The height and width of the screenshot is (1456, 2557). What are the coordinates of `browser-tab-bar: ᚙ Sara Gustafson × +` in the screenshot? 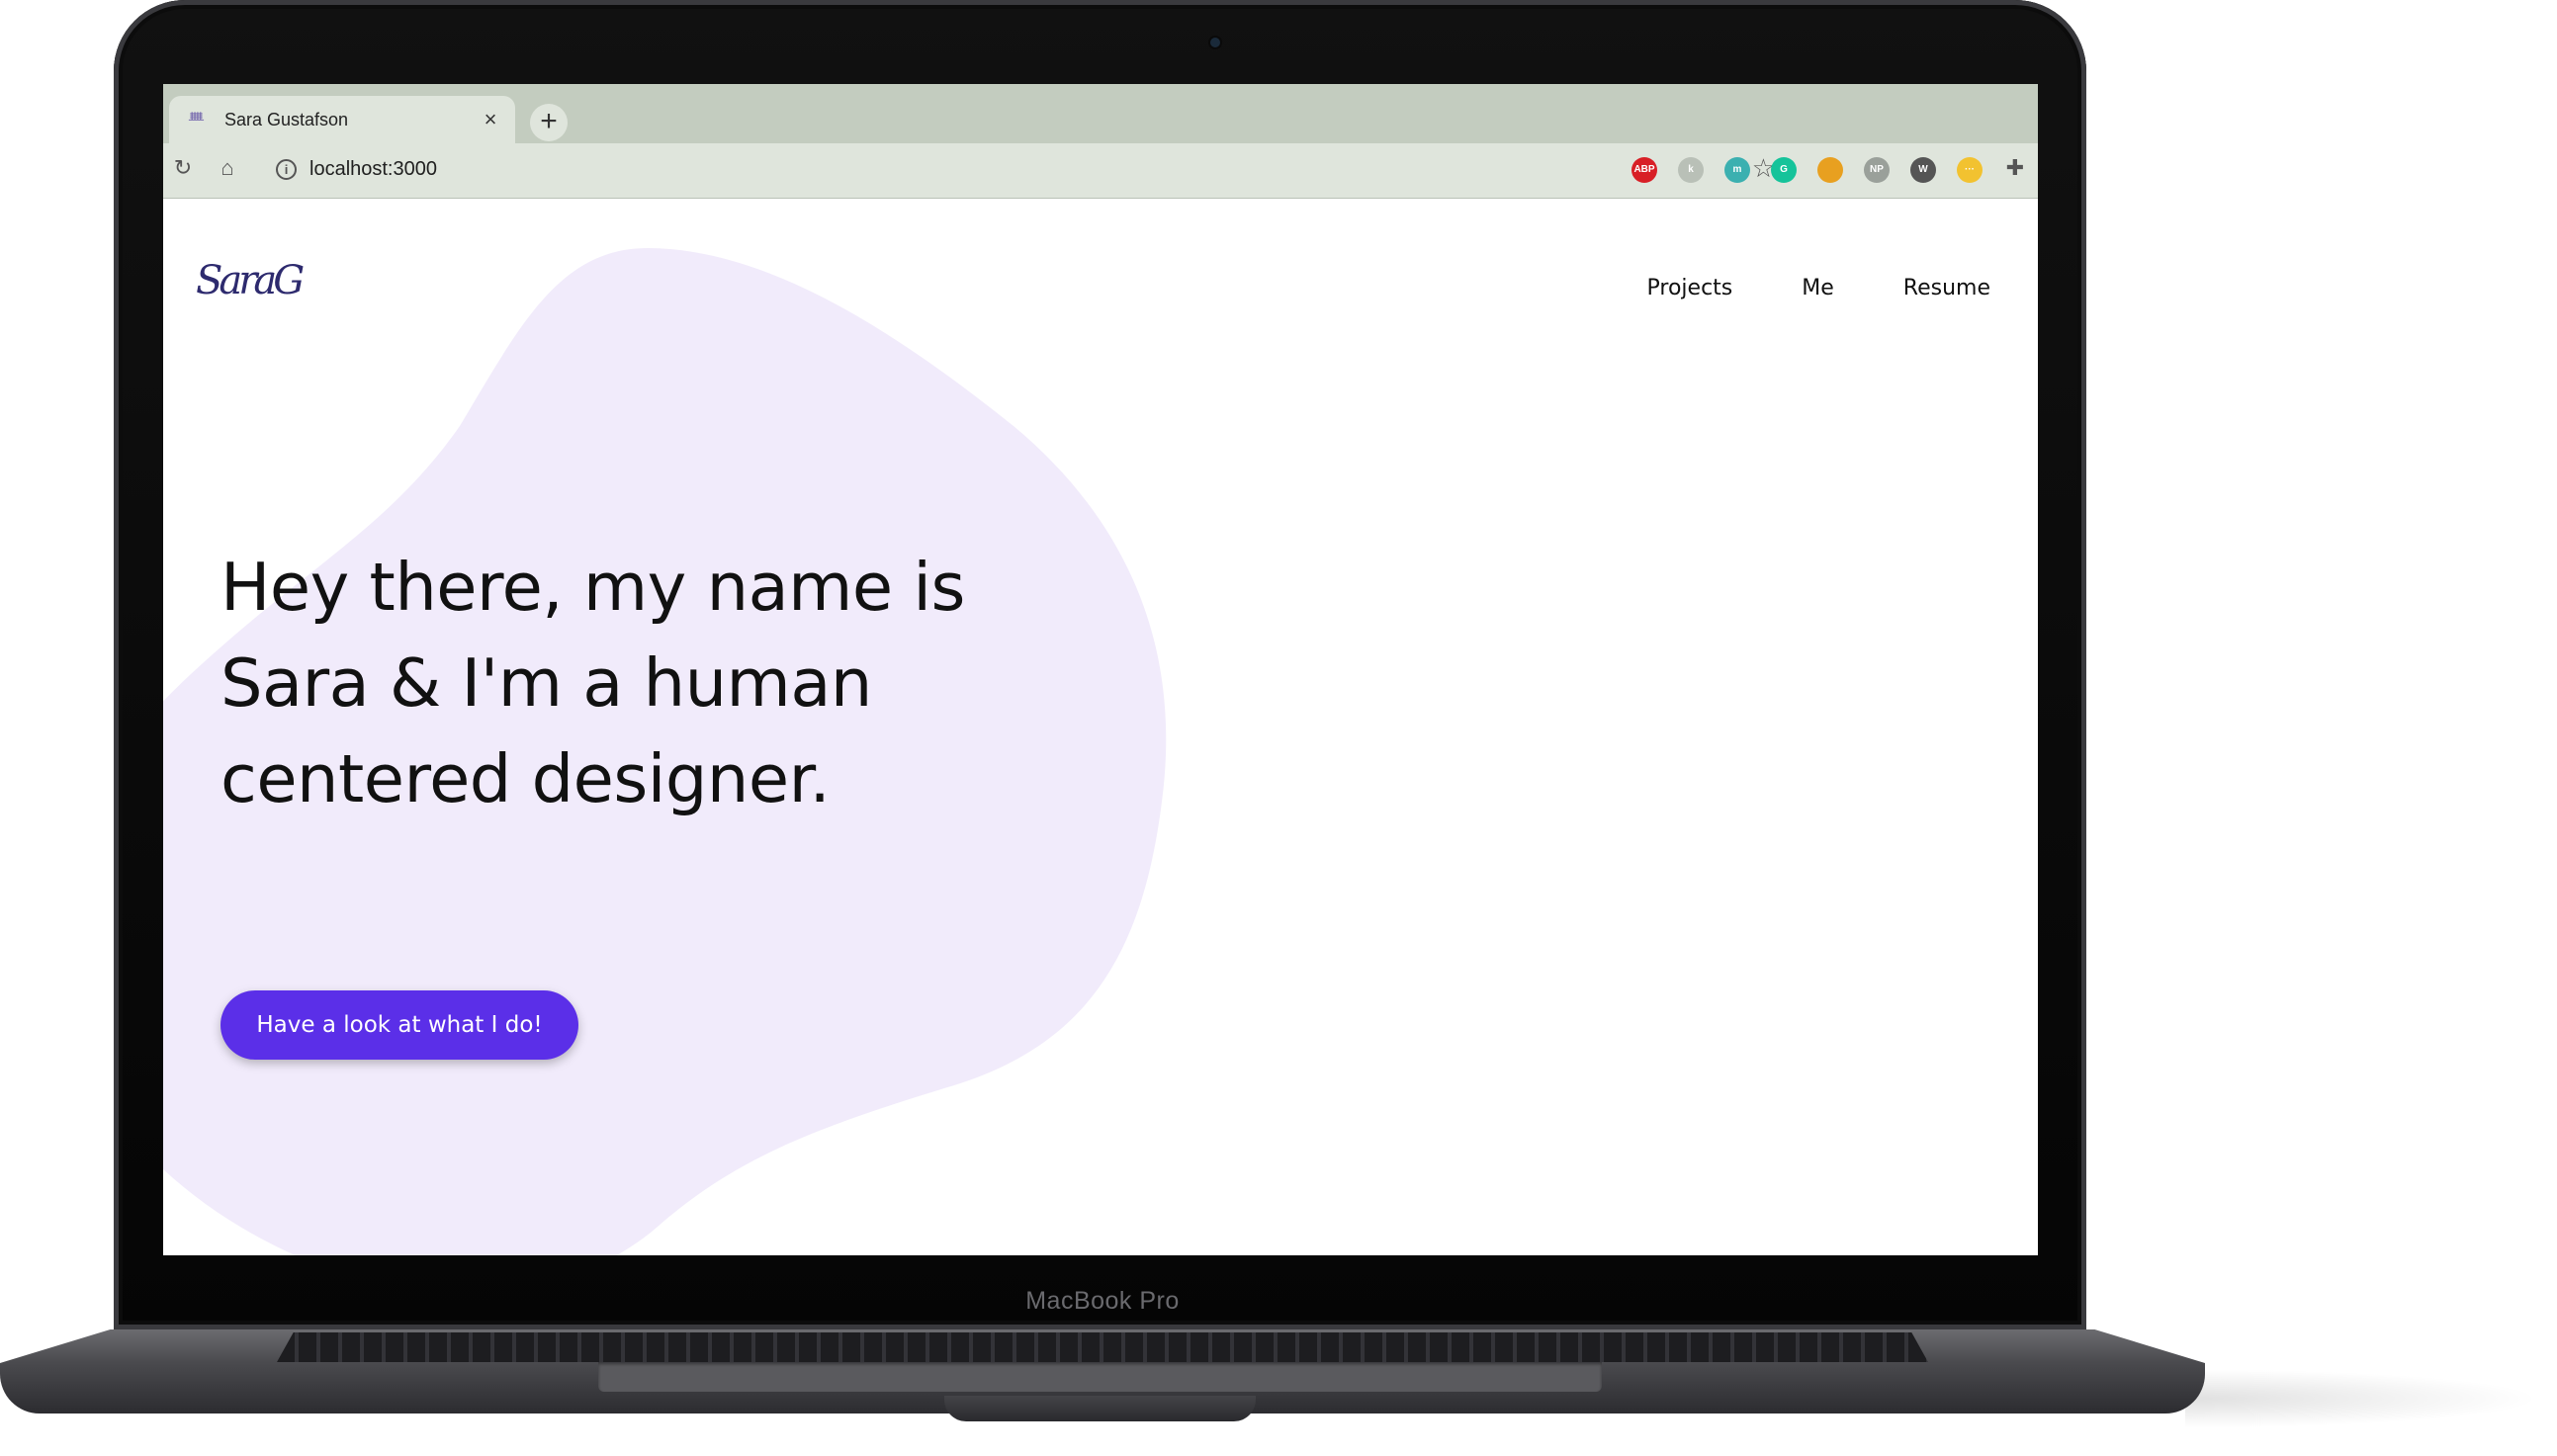 It's located at (1101, 113).